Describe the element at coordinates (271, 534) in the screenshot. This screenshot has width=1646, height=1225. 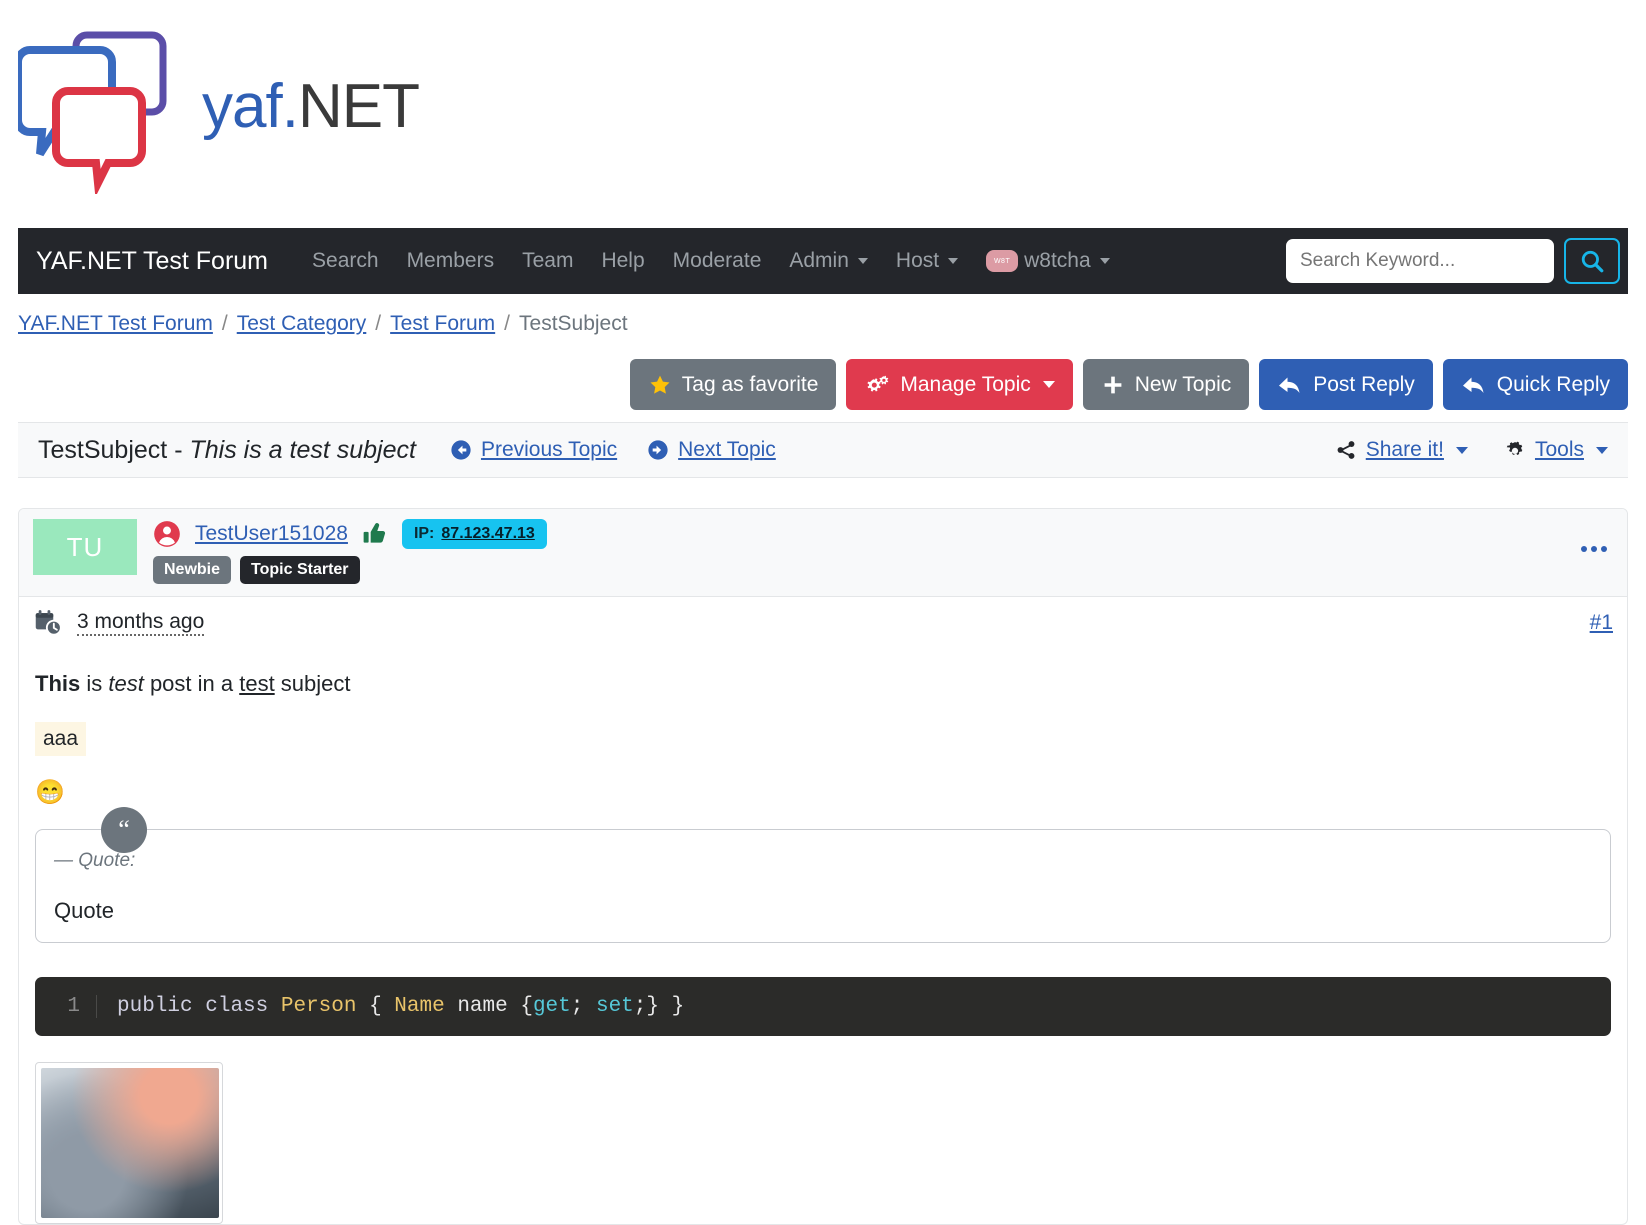
I see `post-author-link: TestUser151028` at that location.